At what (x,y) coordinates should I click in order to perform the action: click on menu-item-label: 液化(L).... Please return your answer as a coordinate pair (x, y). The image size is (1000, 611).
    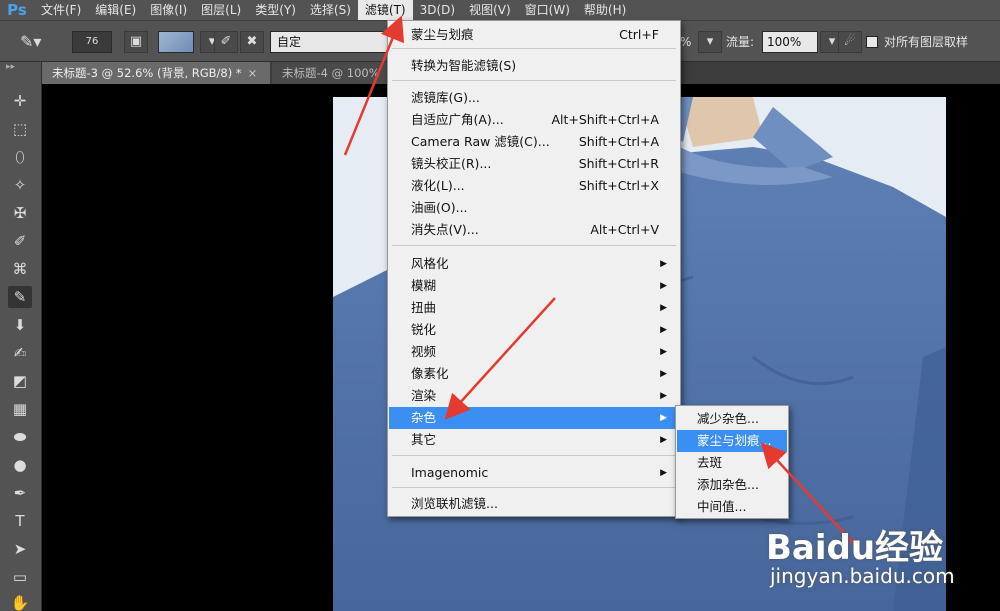
    Looking at the image, I should click on (438, 185).